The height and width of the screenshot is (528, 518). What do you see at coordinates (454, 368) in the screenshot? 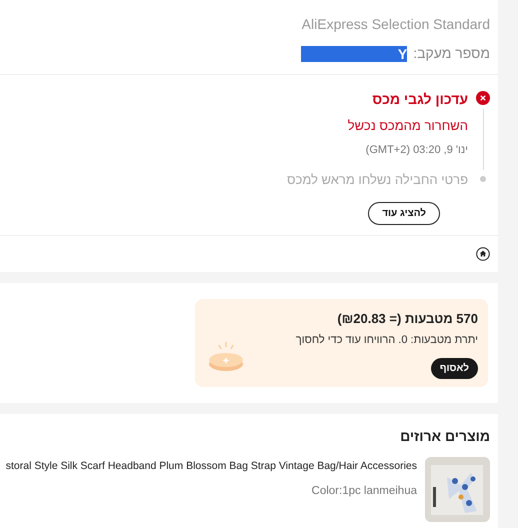
I see `collect-button: לאסוף` at bounding box center [454, 368].